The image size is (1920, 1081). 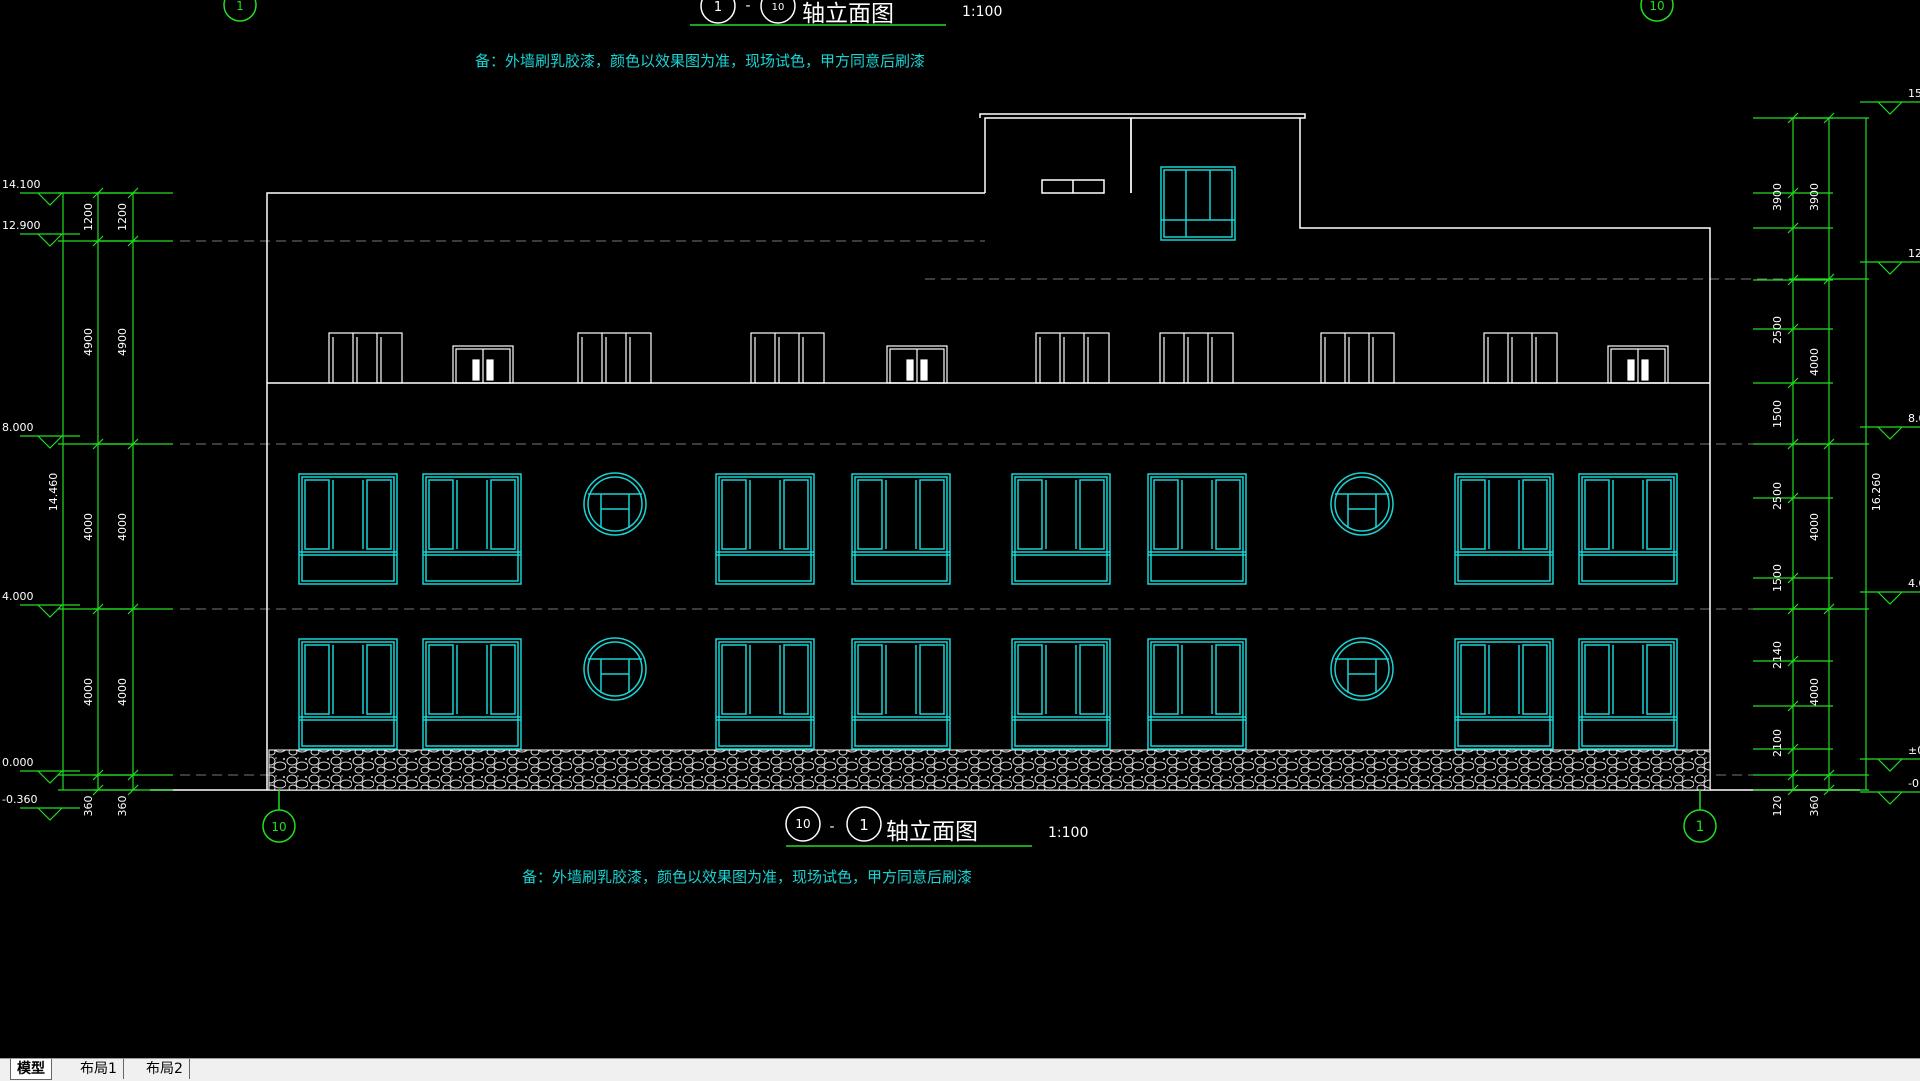 What do you see at coordinates (31, 1069) in the screenshot?
I see `tab-model: 模型` at bounding box center [31, 1069].